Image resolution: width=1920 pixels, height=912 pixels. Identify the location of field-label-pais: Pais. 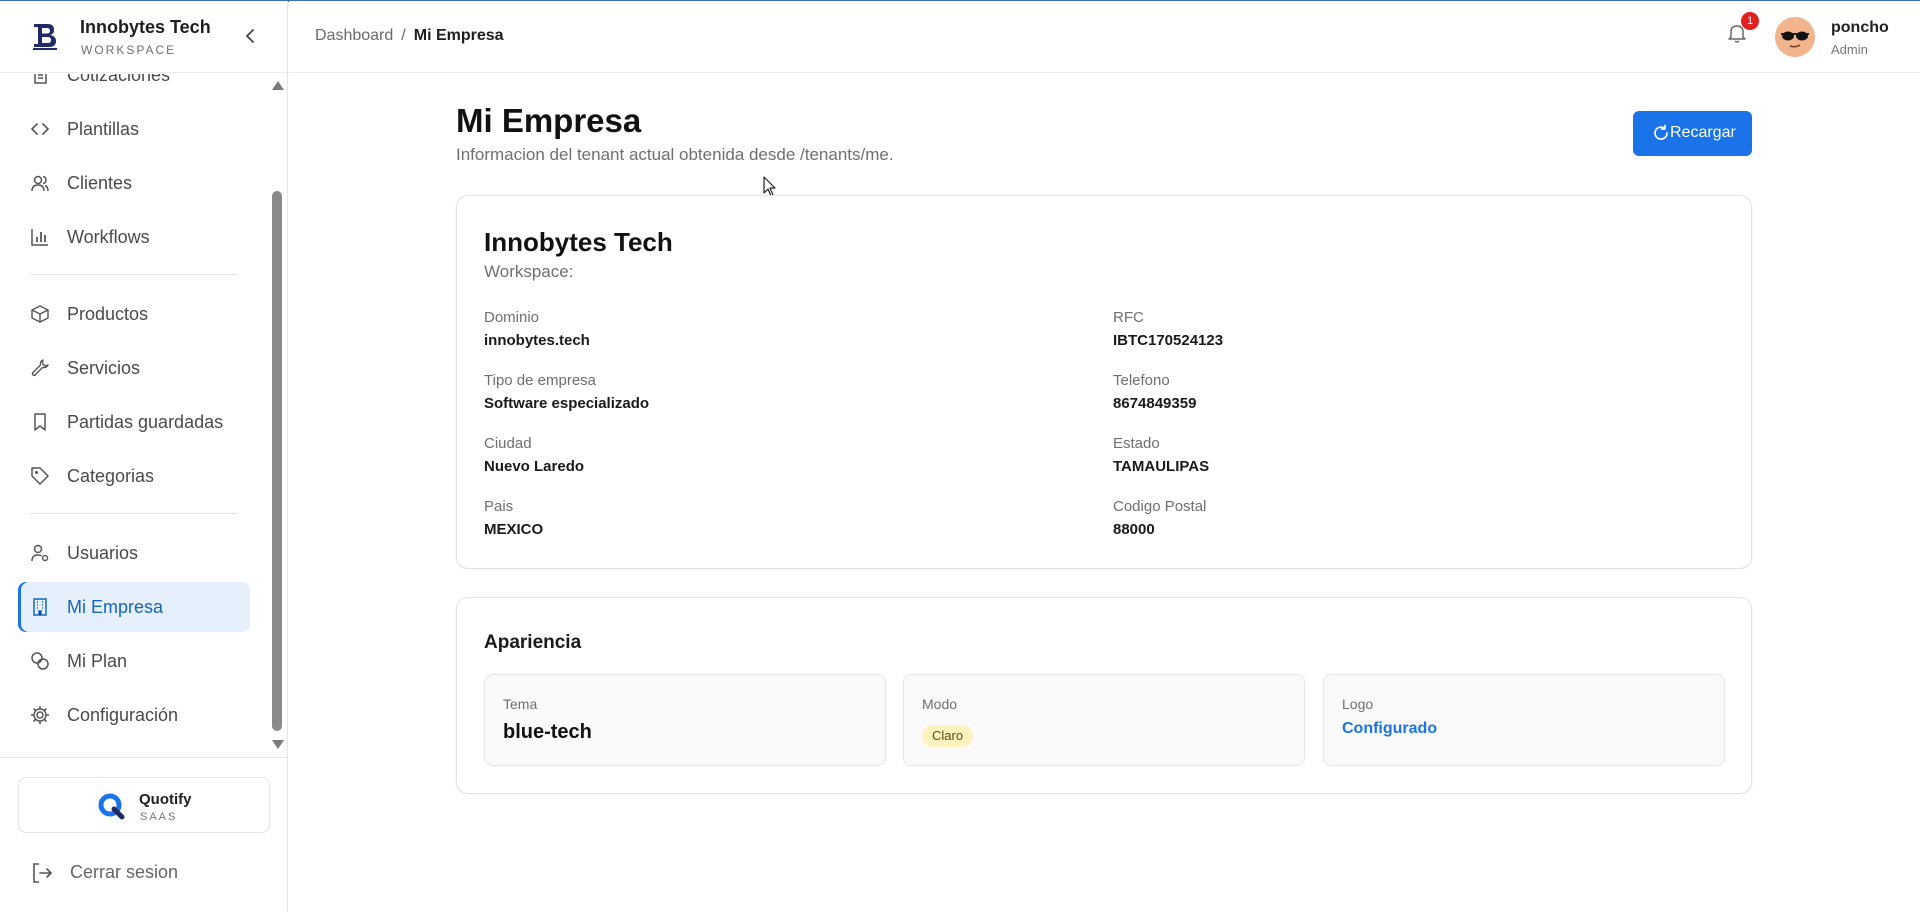
(499, 506).